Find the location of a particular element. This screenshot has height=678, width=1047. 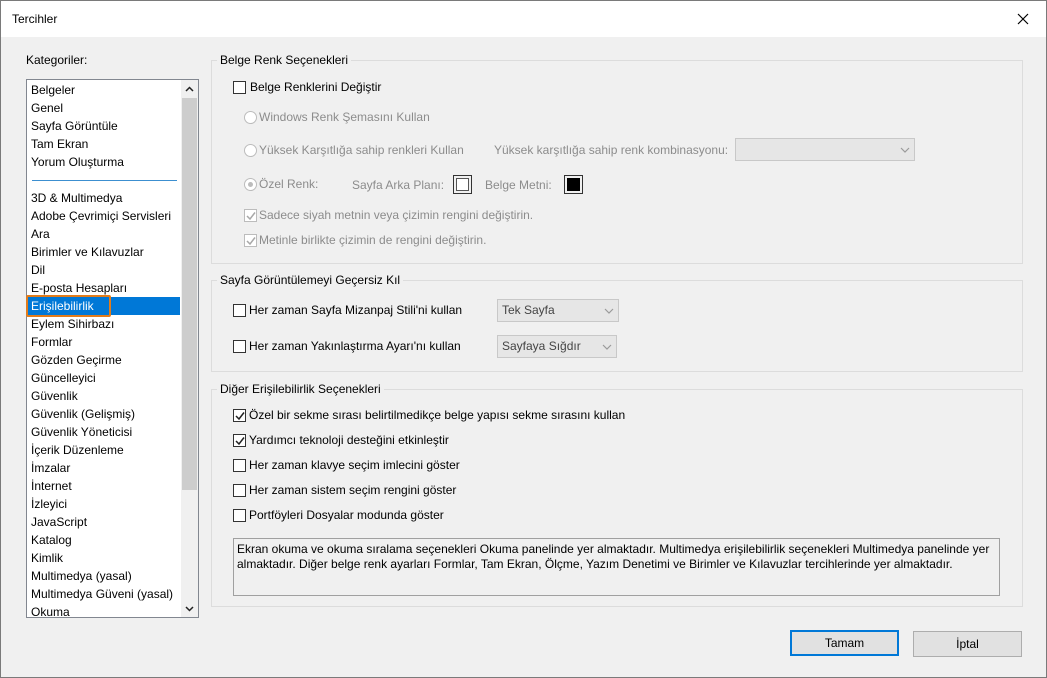

category-item-adobe-cevrimici-servisleri: Adobe Çevrimiçi Servisleri is located at coordinates (104, 216).